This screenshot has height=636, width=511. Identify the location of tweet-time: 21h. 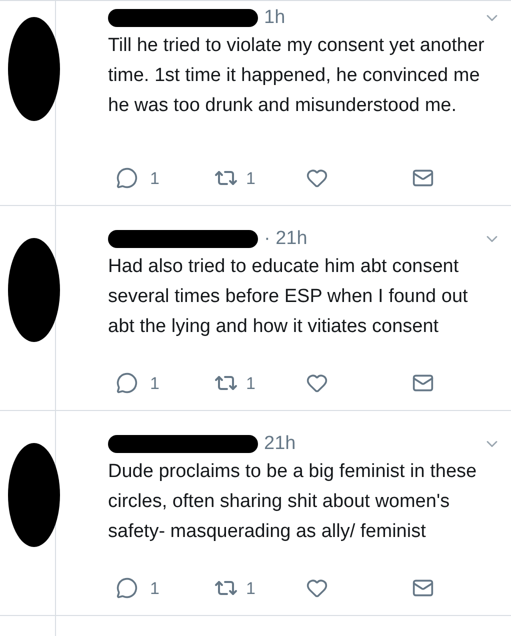
(280, 444).